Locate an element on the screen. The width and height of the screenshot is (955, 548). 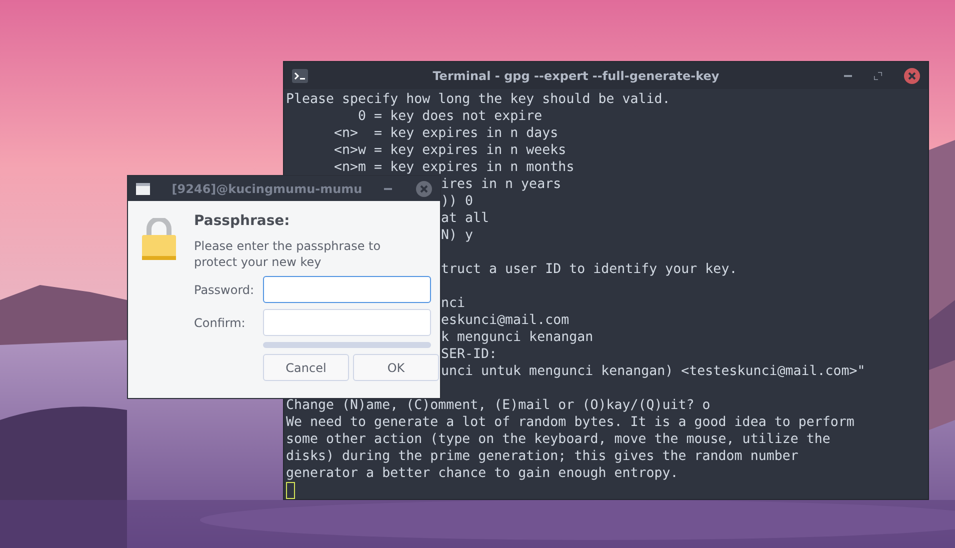
terminal-line: SER-ID: is located at coordinates (469, 354).